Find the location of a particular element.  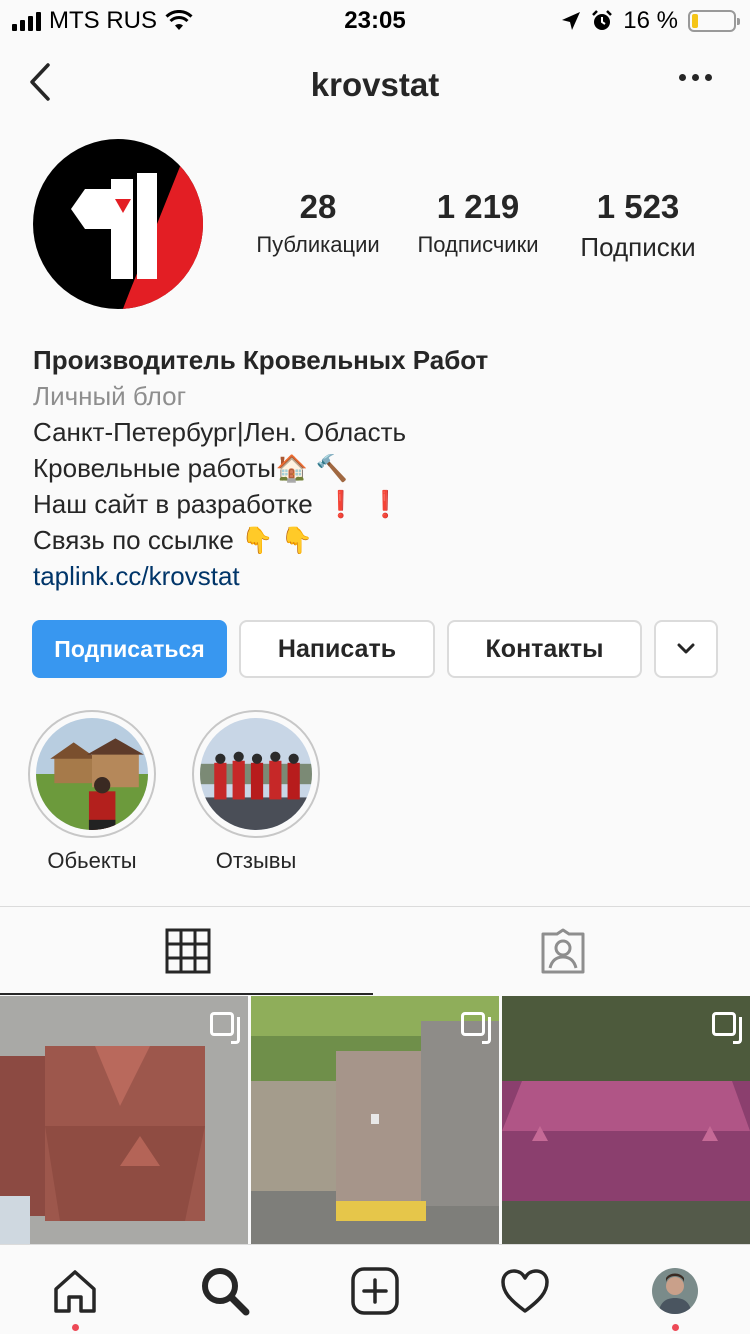

brand-logo is located at coordinates (118, 224).